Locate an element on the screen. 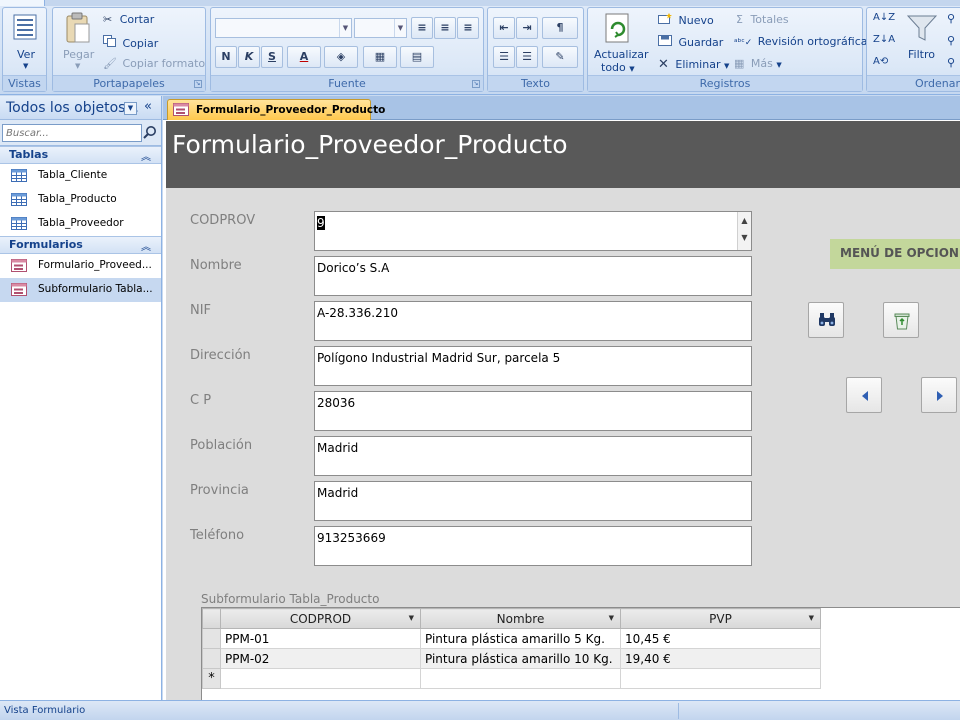 This screenshot has height=720, width=960. cell-nombre: Pintura plástica amarillo 10 Kg. is located at coordinates (520, 658).